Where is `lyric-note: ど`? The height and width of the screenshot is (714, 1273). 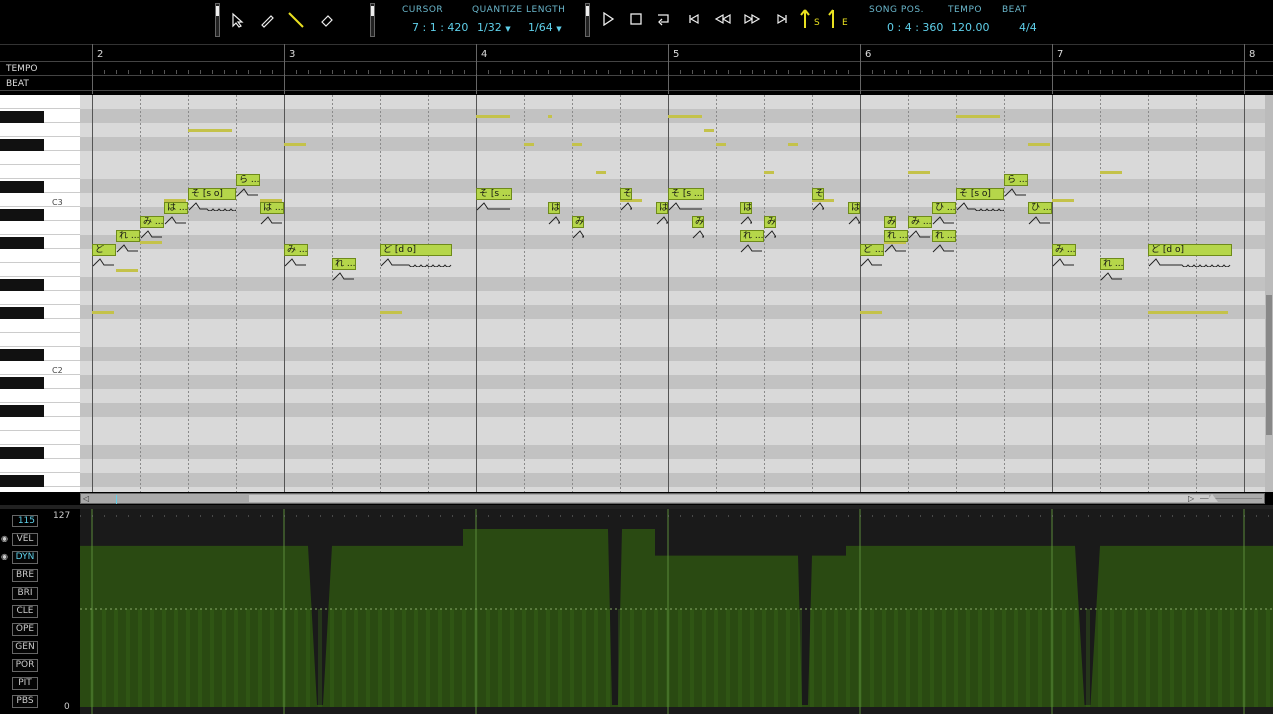 lyric-note: ど is located at coordinates (104, 250).